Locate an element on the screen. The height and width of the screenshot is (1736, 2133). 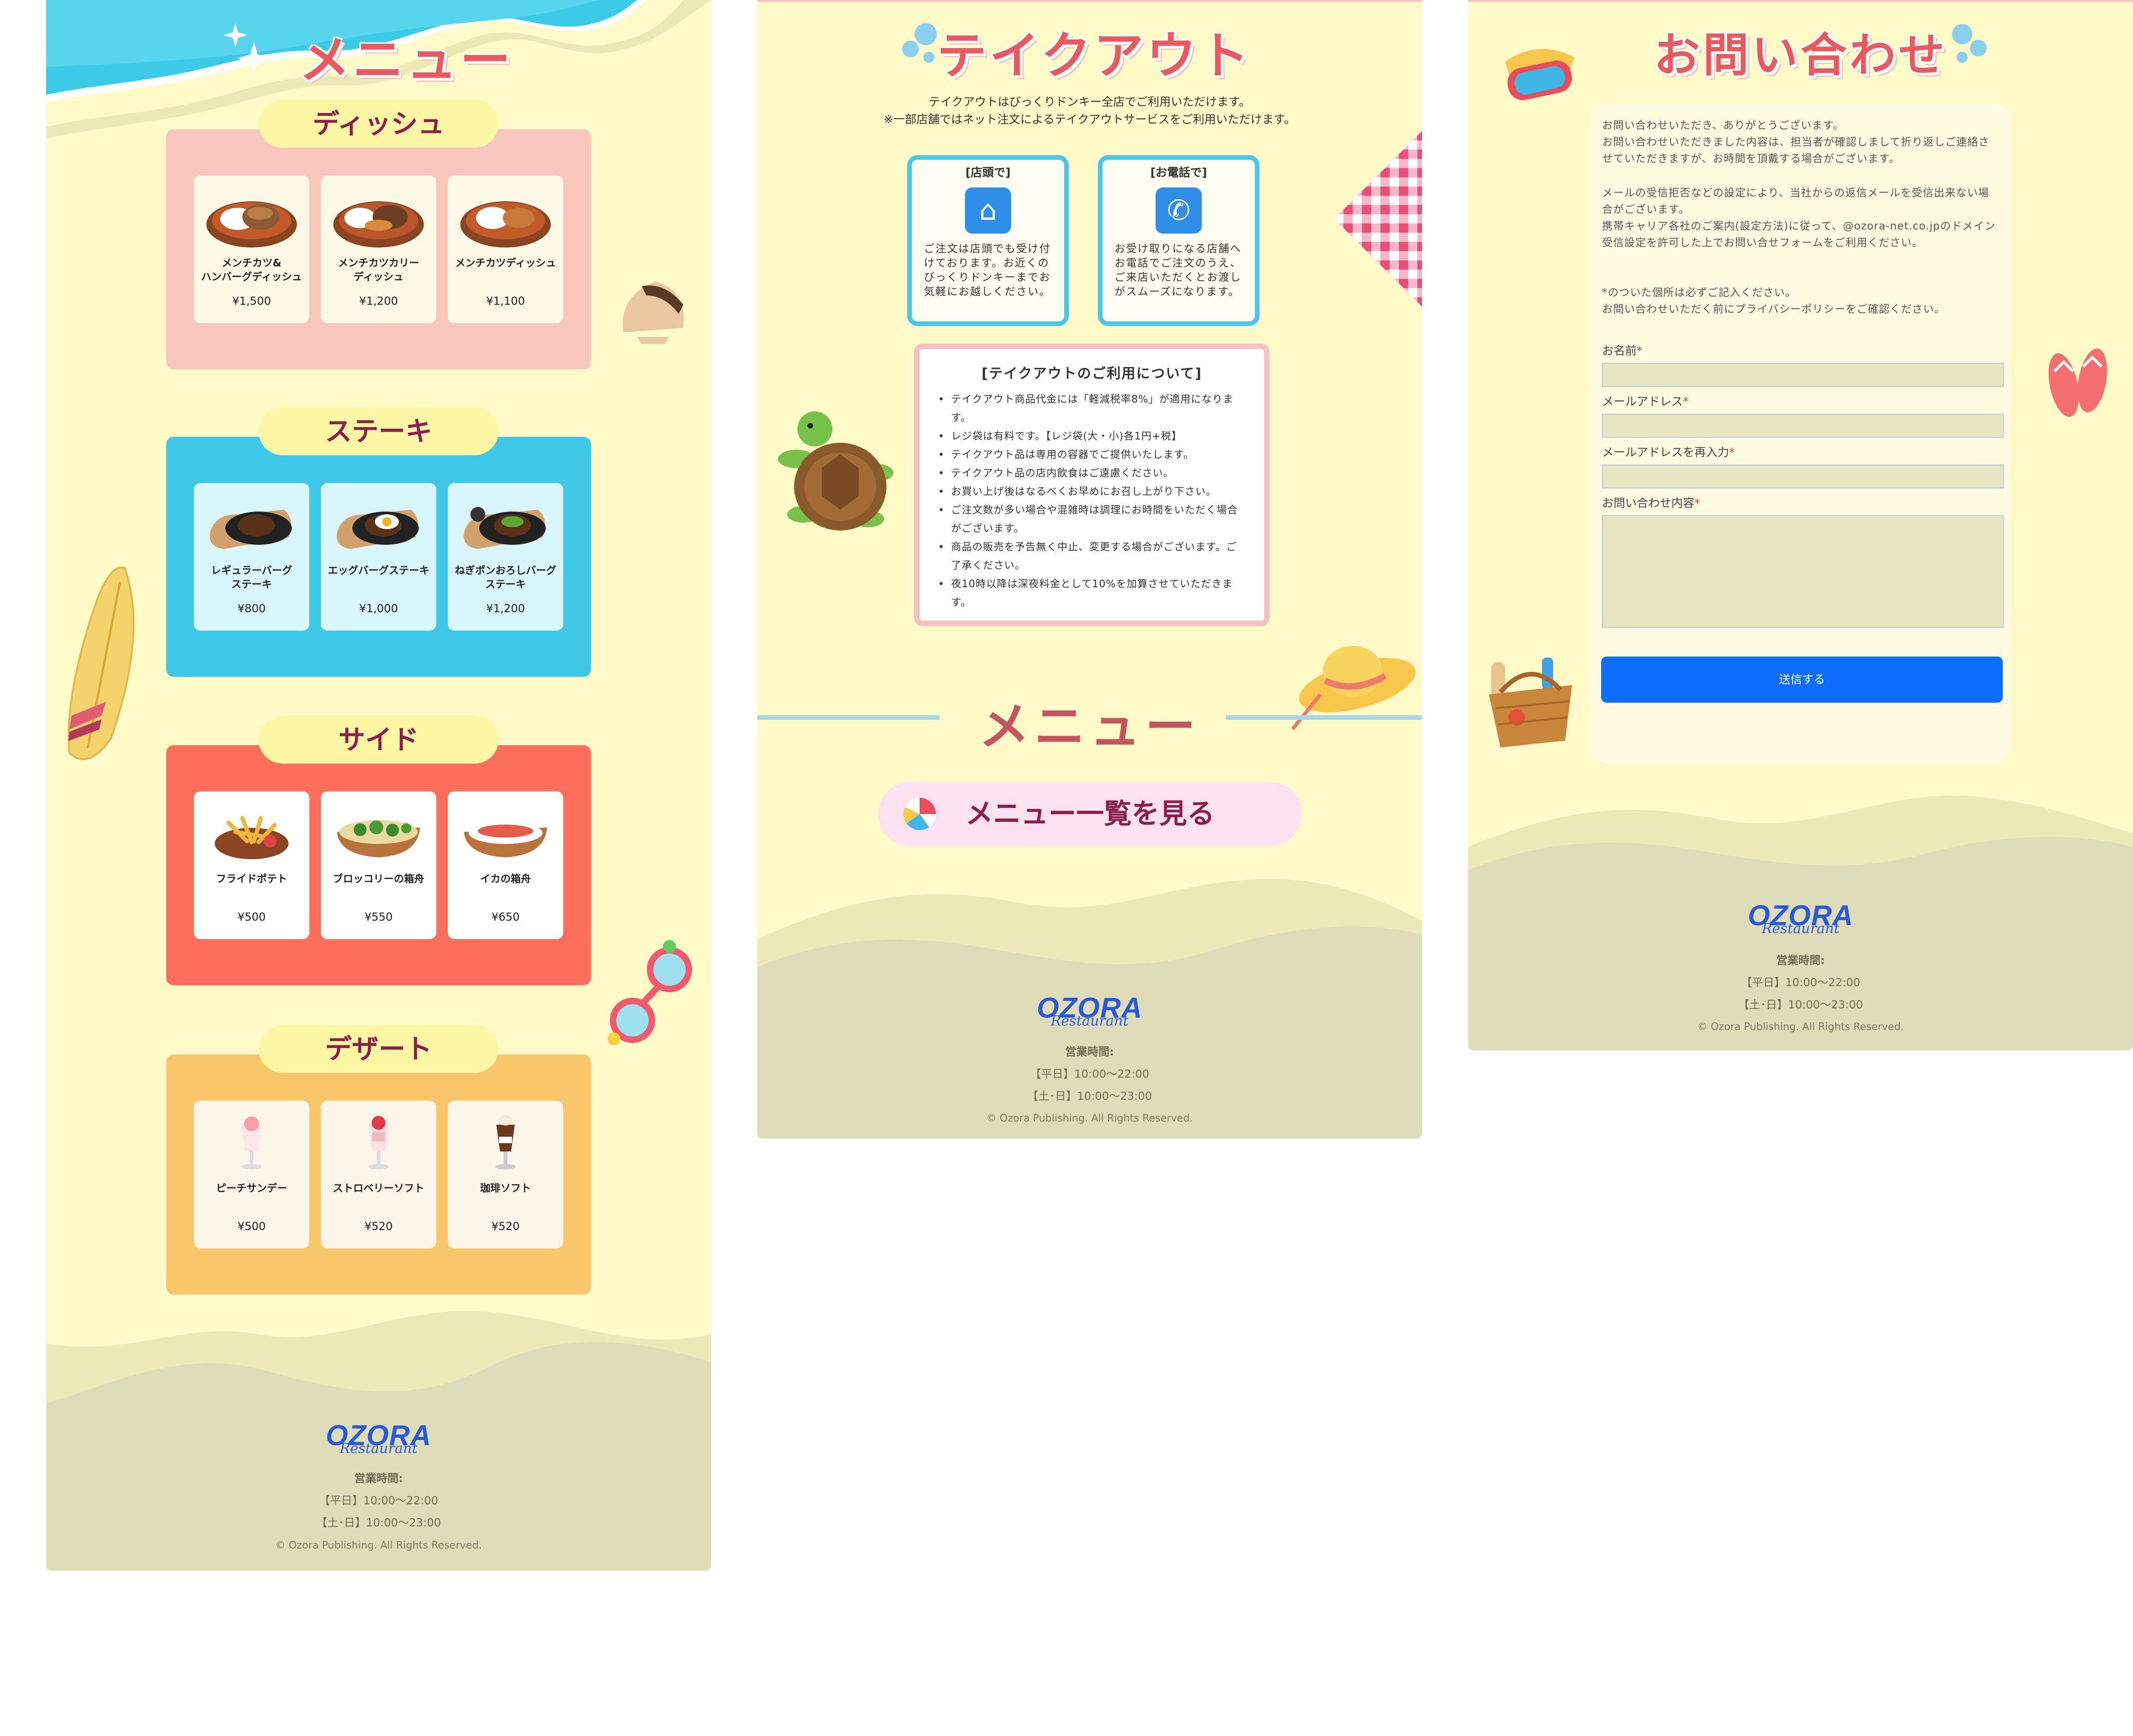
email-confirm-input is located at coordinates (1803, 476).